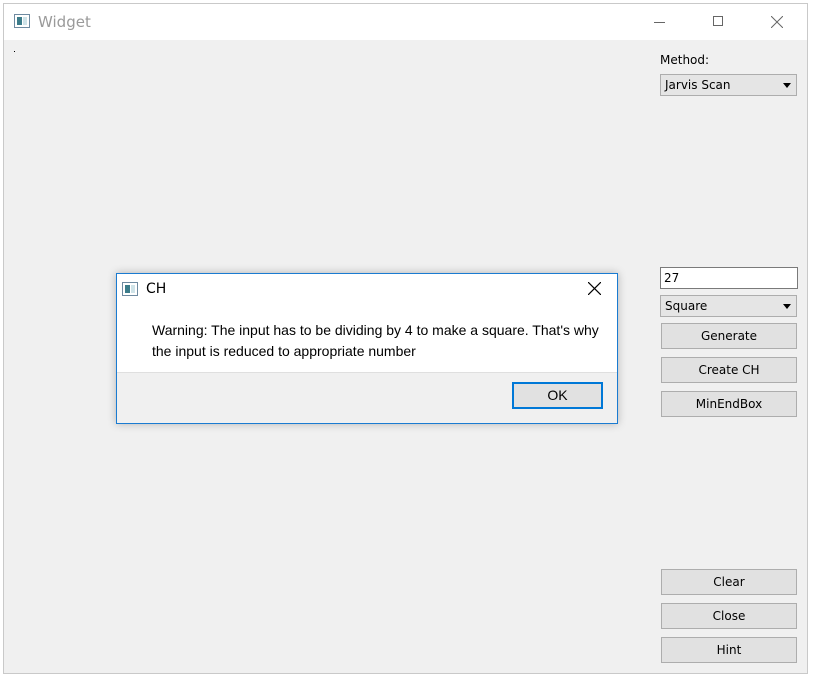  What do you see at coordinates (685, 60) in the screenshot?
I see `method-label: Method:` at bounding box center [685, 60].